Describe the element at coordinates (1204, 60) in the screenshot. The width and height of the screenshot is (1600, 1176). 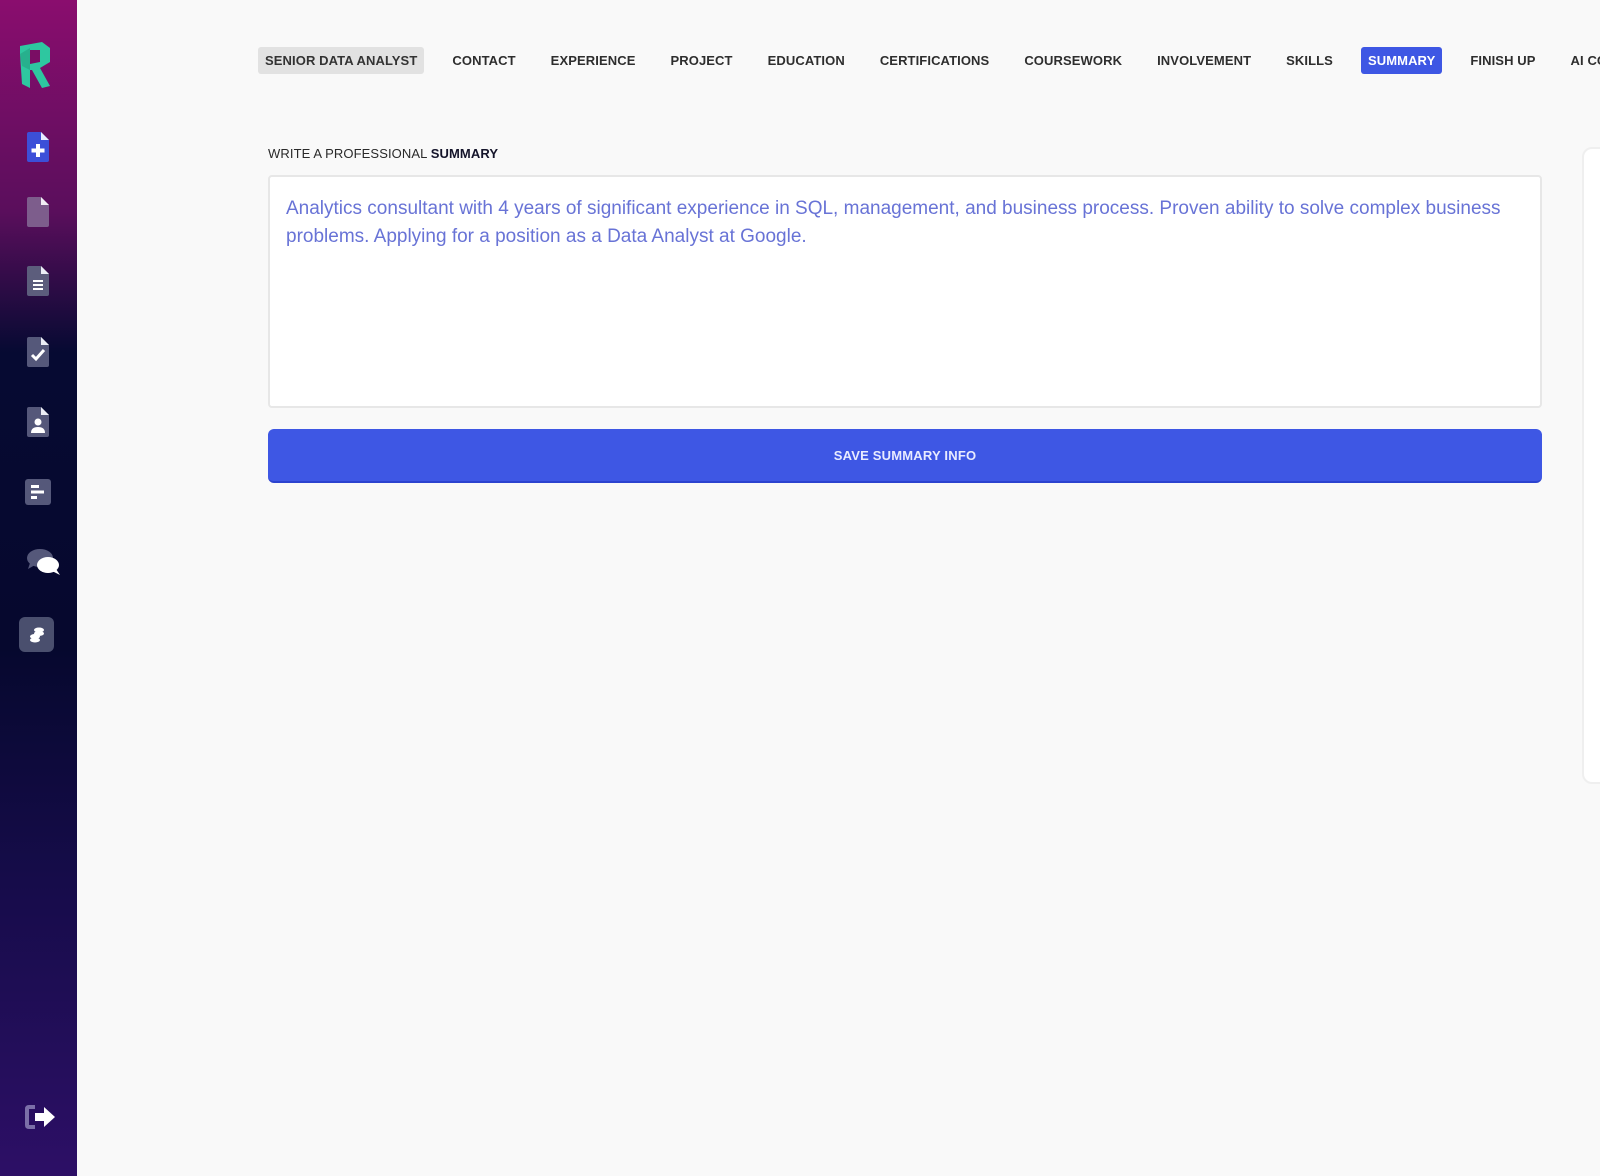
I see `tab-involvement: INVOLVEMENT` at that location.